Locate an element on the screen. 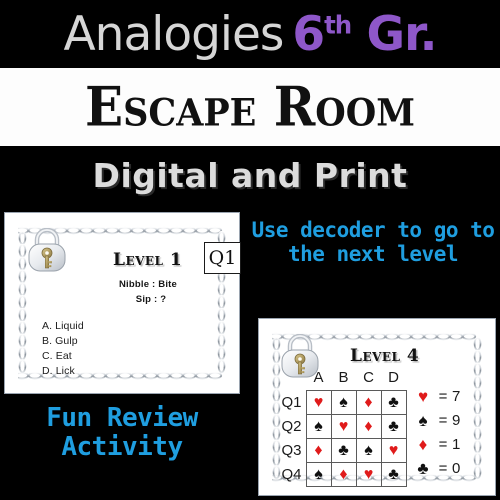  legend-value: 7 is located at coordinates (456, 396).